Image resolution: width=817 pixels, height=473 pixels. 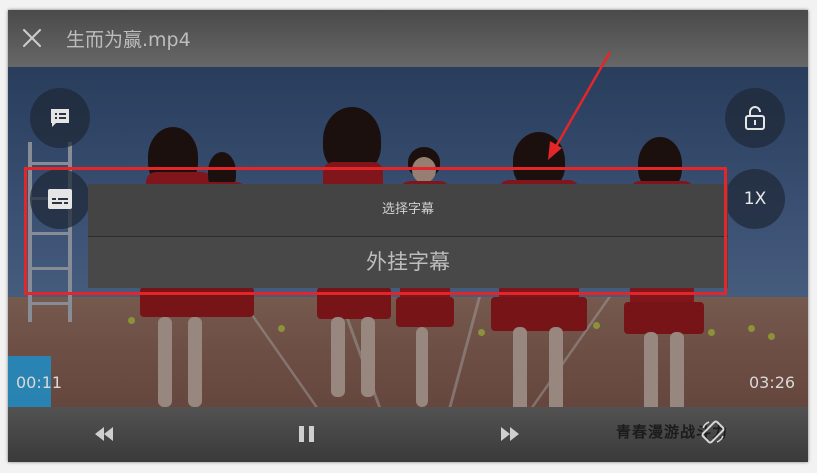 What do you see at coordinates (408, 434) in the screenshot?
I see `control-bar: 青春漫游战斗力` at bounding box center [408, 434].